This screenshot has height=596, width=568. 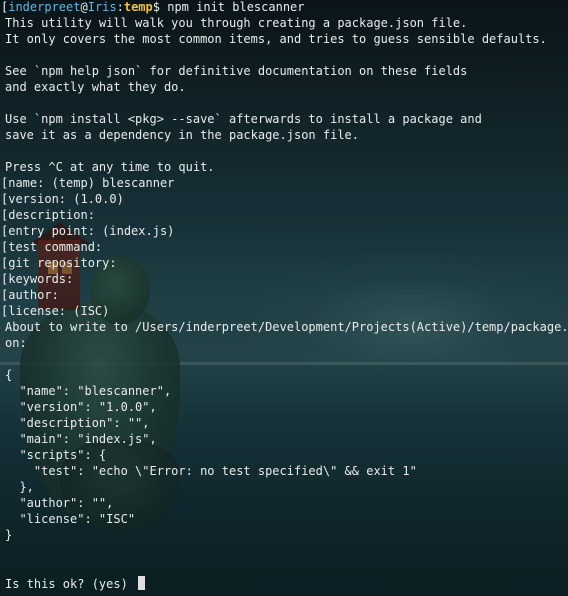 What do you see at coordinates (102, 7) in the screenshot?
I see `prompt-host: Iris` at bounding box center [102, 7].